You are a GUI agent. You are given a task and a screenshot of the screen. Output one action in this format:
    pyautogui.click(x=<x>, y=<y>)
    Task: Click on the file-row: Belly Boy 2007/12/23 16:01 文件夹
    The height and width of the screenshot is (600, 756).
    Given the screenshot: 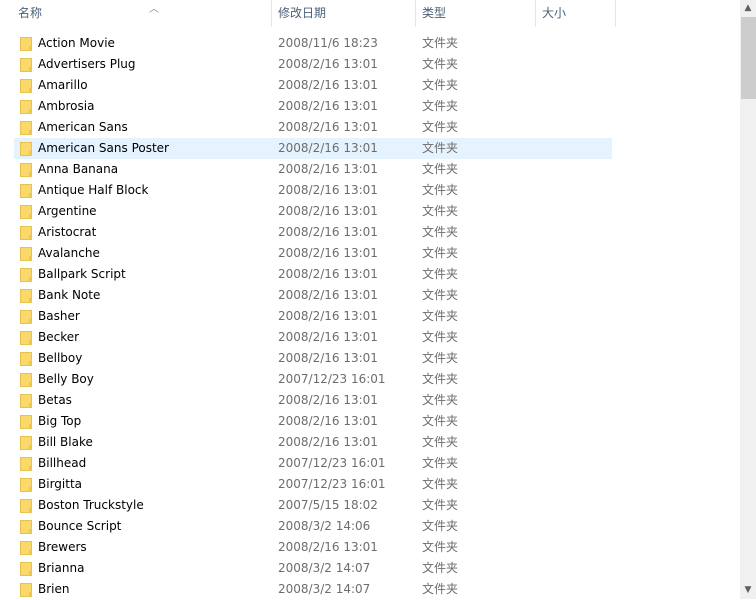 What is the action you would take?
    pyautogui.click(x=313, y=379)
    